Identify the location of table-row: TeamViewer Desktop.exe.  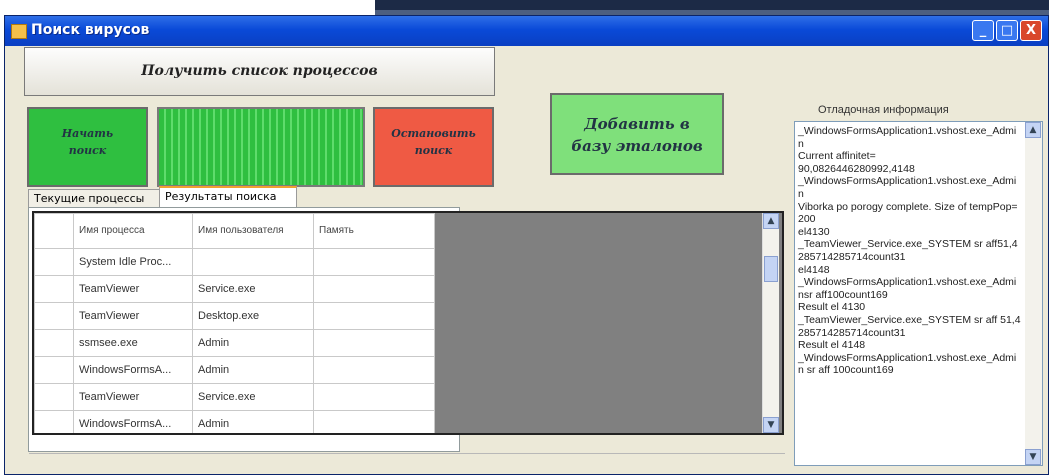
(234, 316).